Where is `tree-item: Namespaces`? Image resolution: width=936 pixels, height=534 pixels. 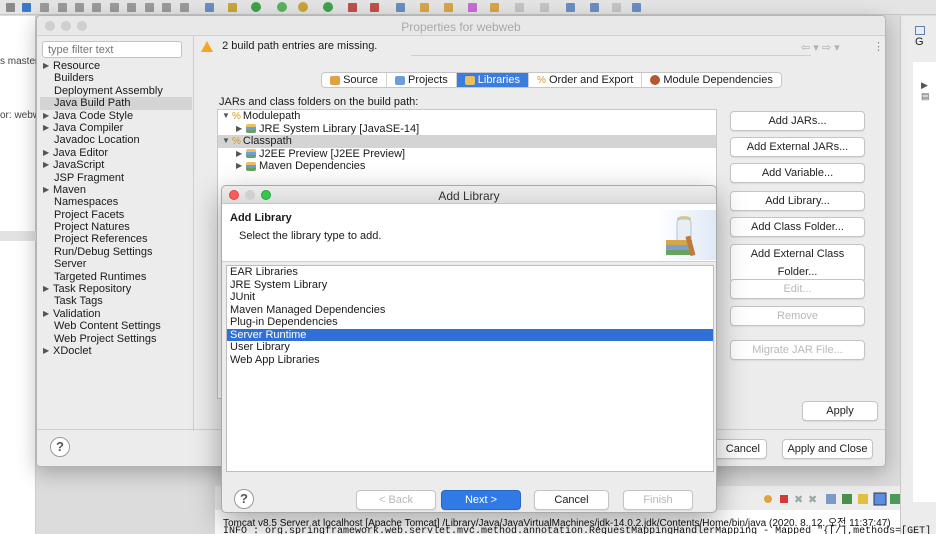
tree-item: Namespaces is located at coordinates (116, 202).